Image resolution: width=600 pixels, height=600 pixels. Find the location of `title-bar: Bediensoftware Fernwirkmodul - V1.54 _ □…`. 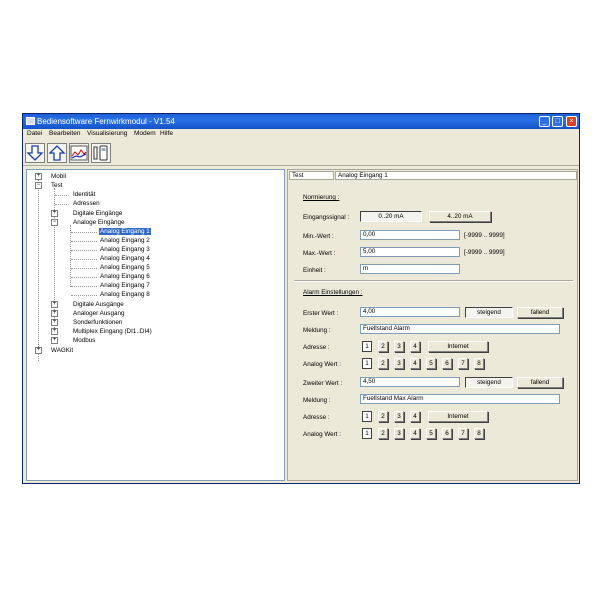

title-bar: Bediensoftware Fernwirkmodul - V1.54 _ □… is located at coordinates (301, 121).